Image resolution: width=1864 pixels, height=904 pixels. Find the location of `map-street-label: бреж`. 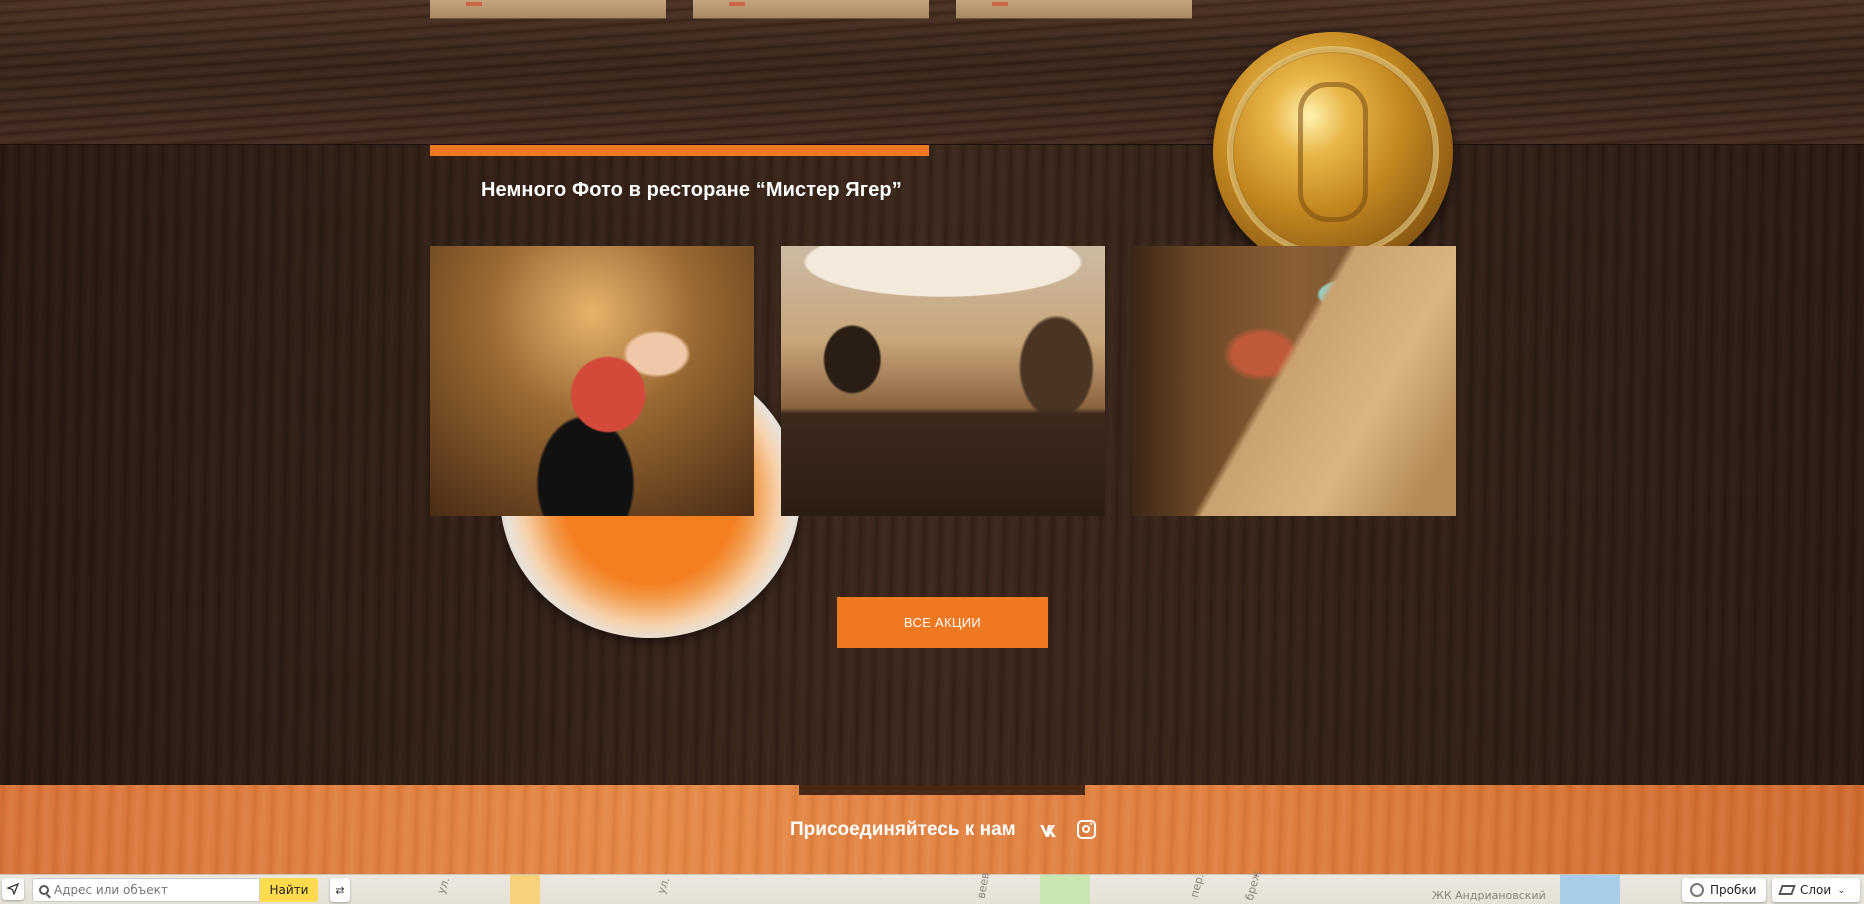

map-street-label: бреж is located at coordinates (1253, 885).